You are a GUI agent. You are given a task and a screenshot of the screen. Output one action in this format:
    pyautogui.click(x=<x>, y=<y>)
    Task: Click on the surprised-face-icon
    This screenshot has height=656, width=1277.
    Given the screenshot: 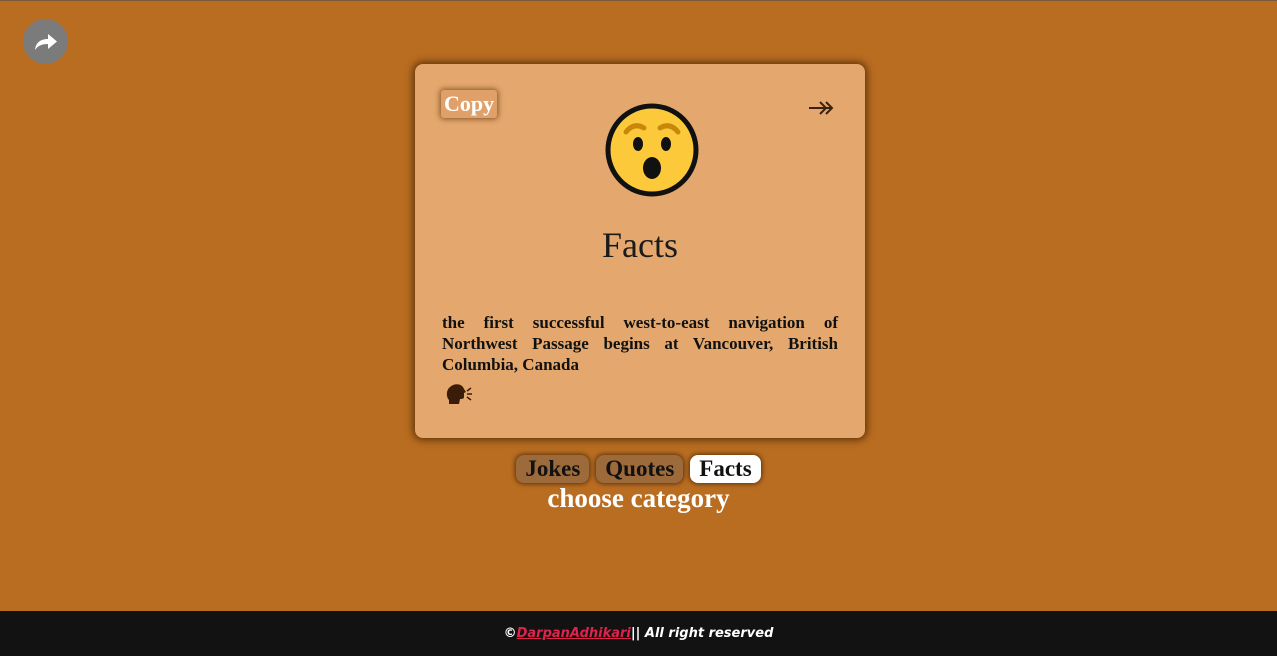 What is the action you would take?
    pyautogui.click(x=652, y=150)
    